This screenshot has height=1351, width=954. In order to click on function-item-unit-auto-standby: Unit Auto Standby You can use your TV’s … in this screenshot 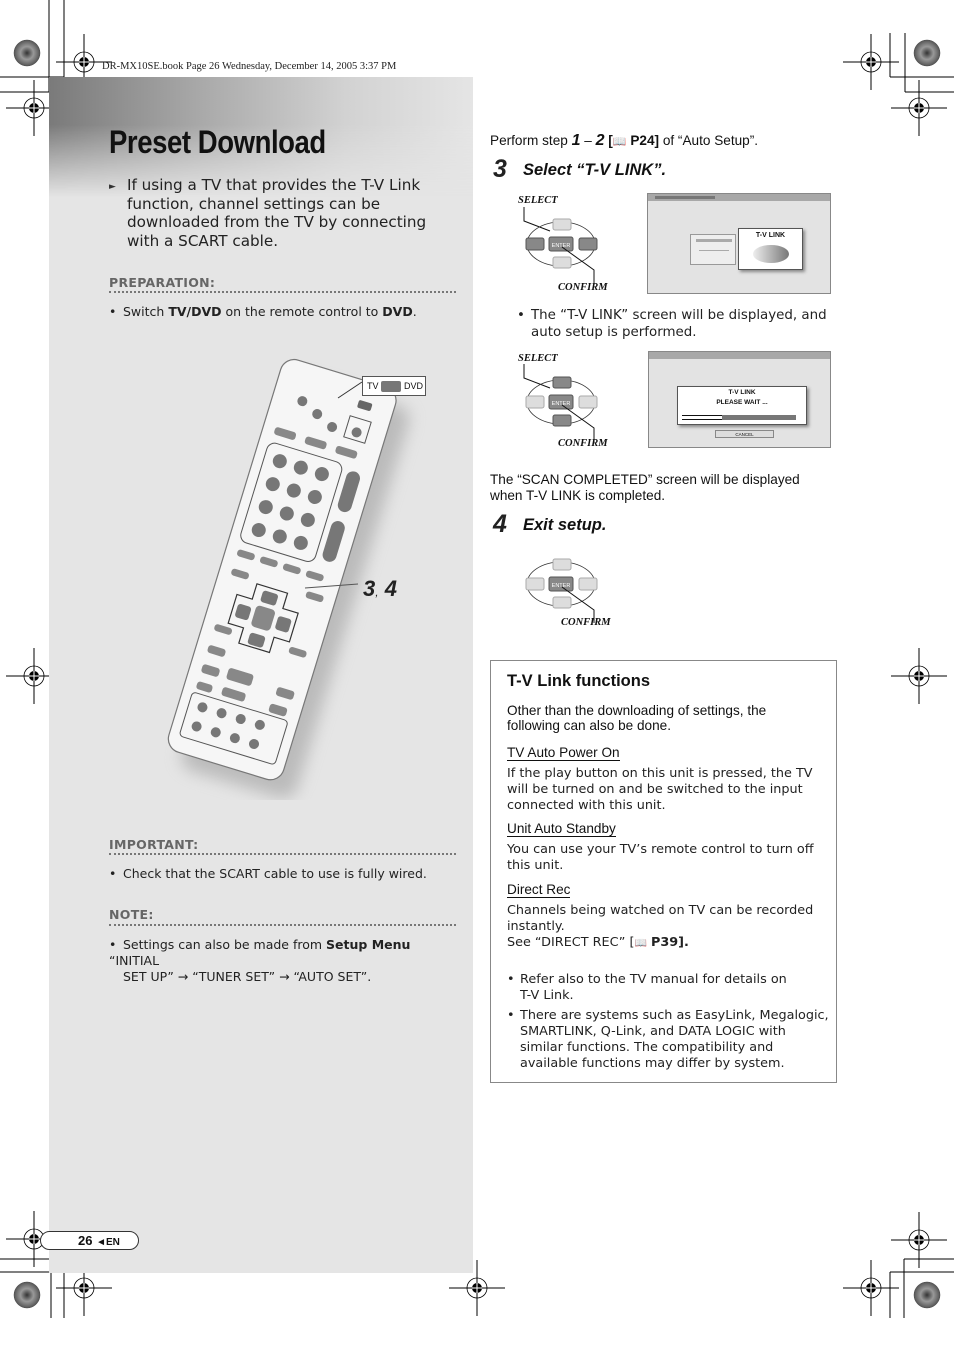, I will do `click(660, 846)`.